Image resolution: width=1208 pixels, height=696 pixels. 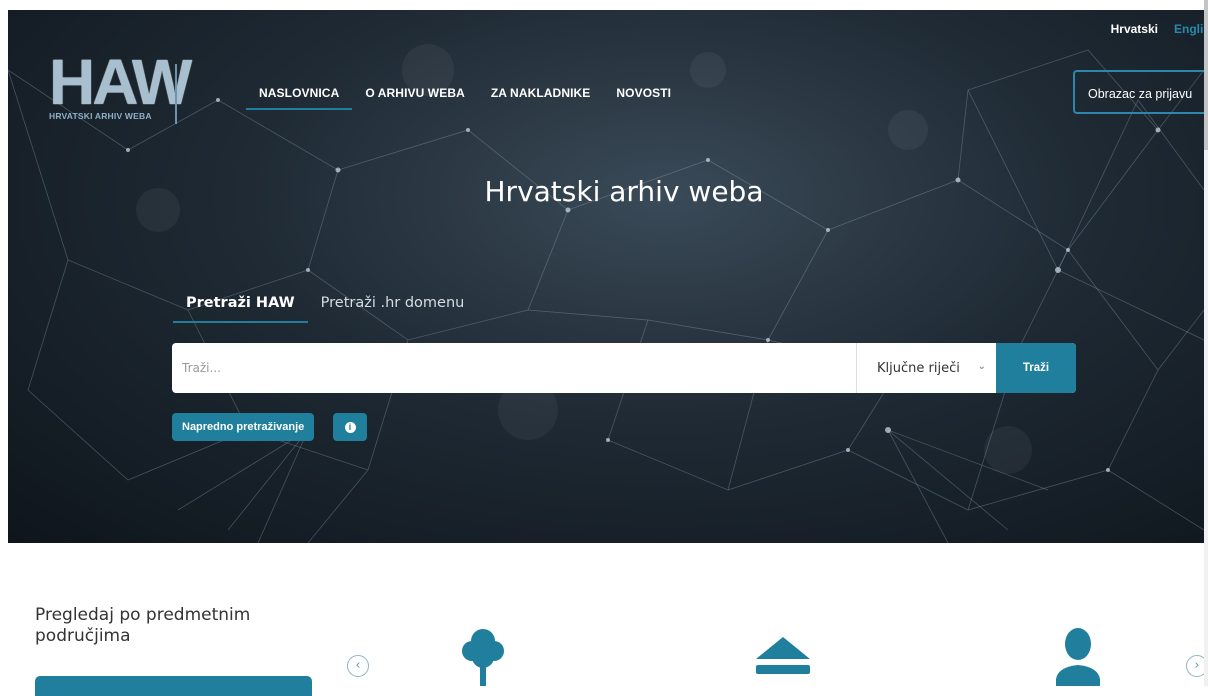 I want to click on search-type-select: Ključne riječi ⌄, so click(x=926, y=368).